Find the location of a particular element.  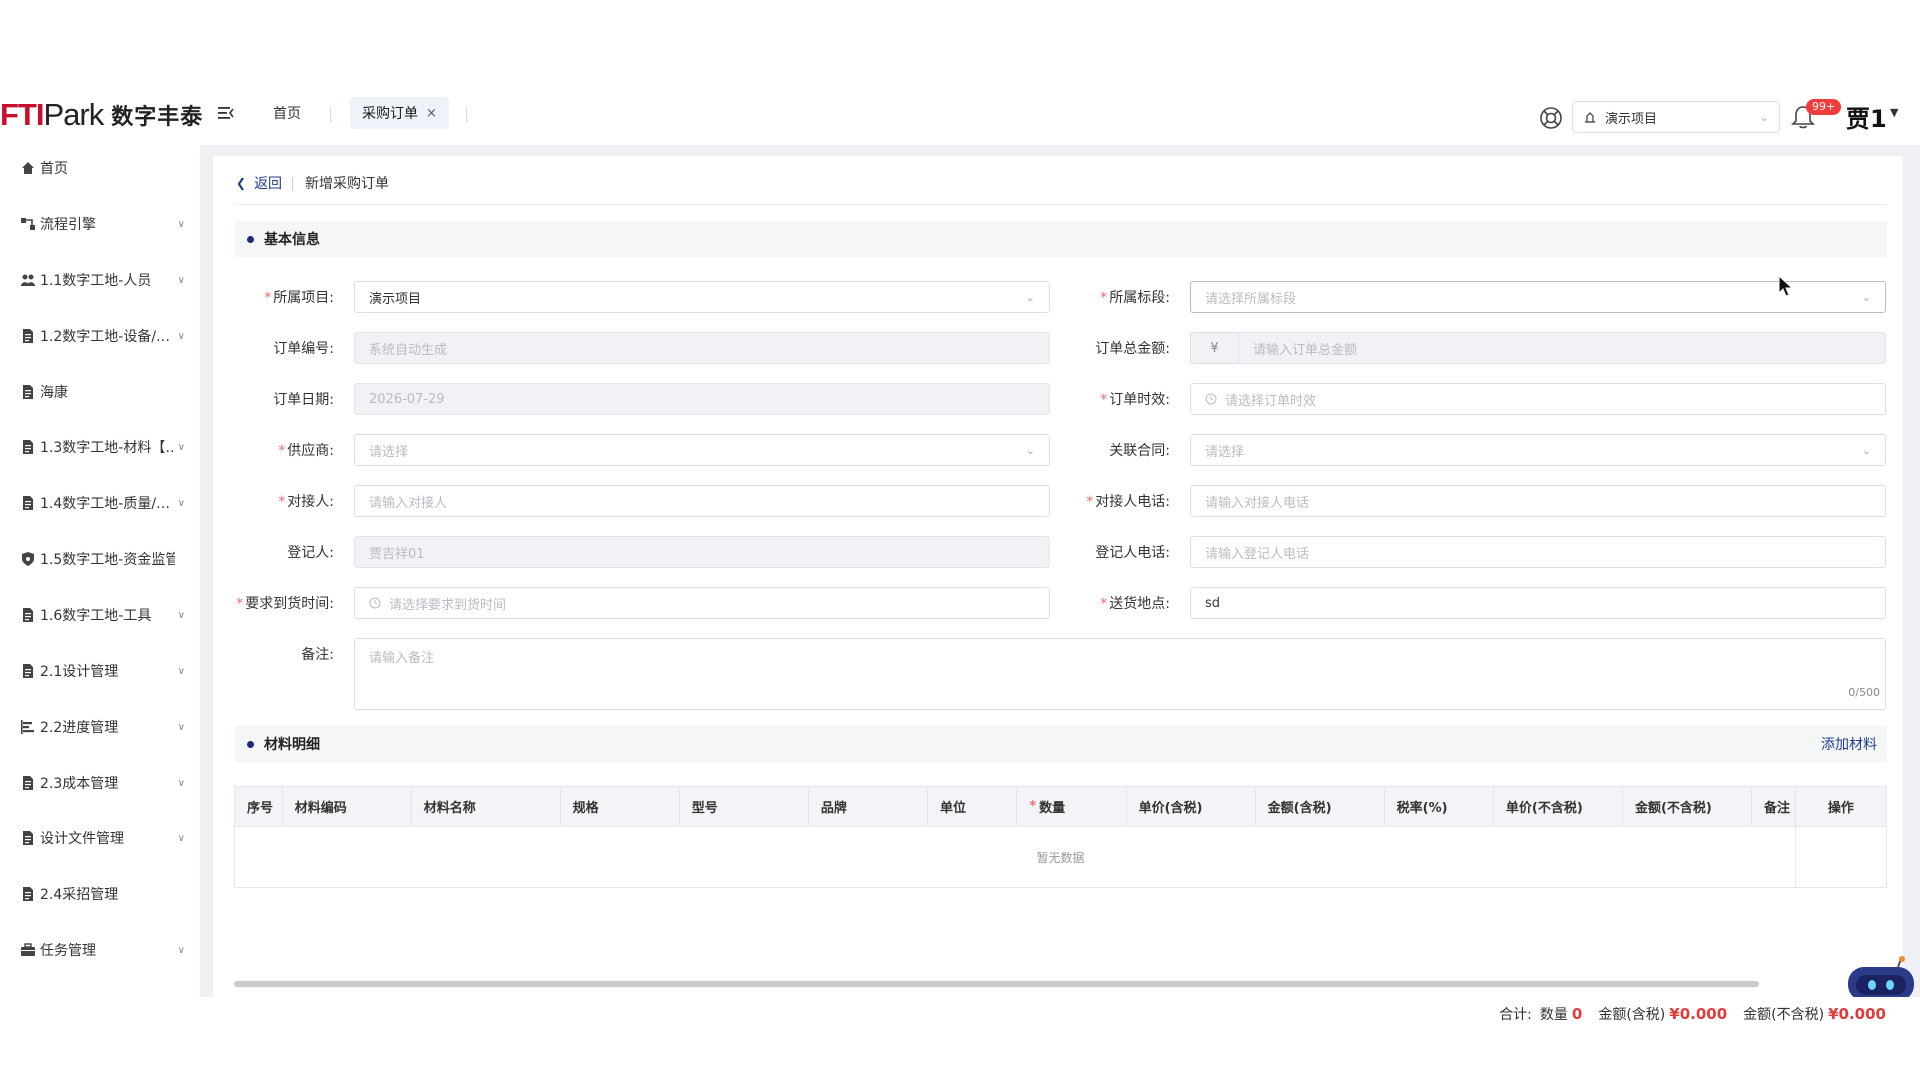

home-icon is located at coordinates (28, 168).